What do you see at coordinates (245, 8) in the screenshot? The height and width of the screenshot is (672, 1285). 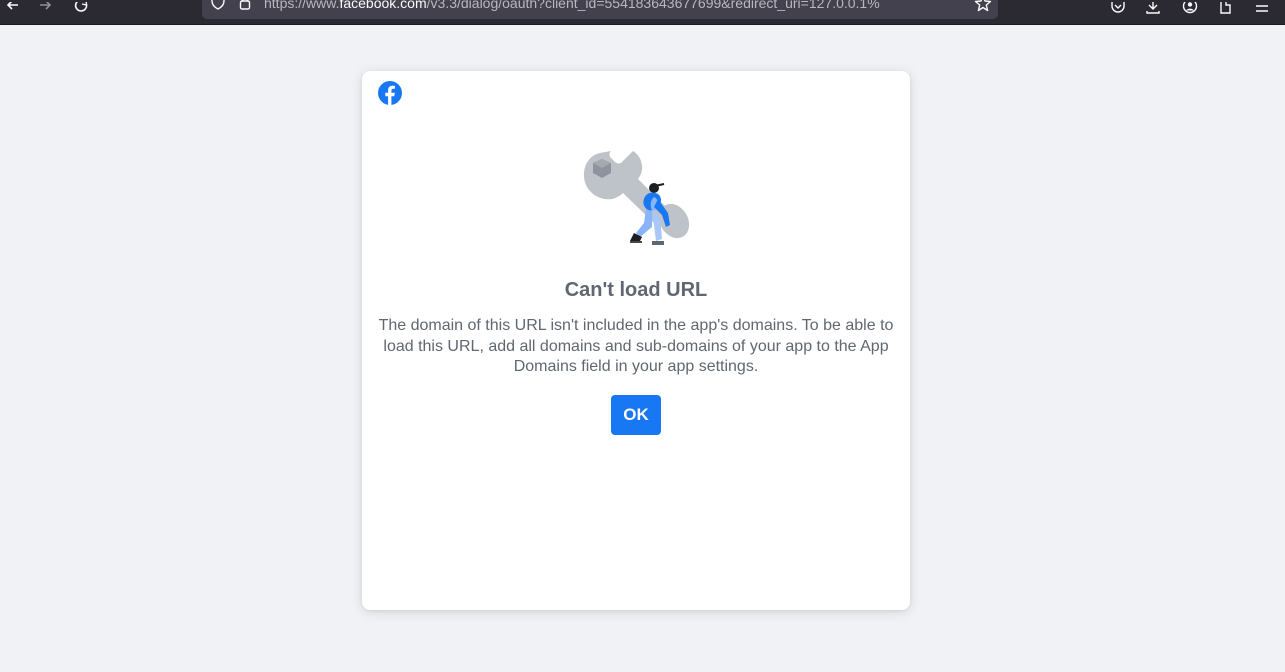 I see `lock-icon` at bounding box center [245, 8].